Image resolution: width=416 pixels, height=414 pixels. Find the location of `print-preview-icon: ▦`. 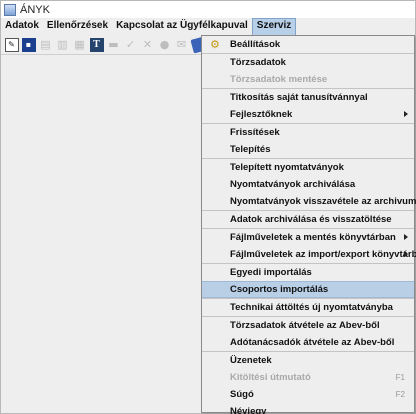

print-preview-icon: ▦ is located at coordinates (80, 45).